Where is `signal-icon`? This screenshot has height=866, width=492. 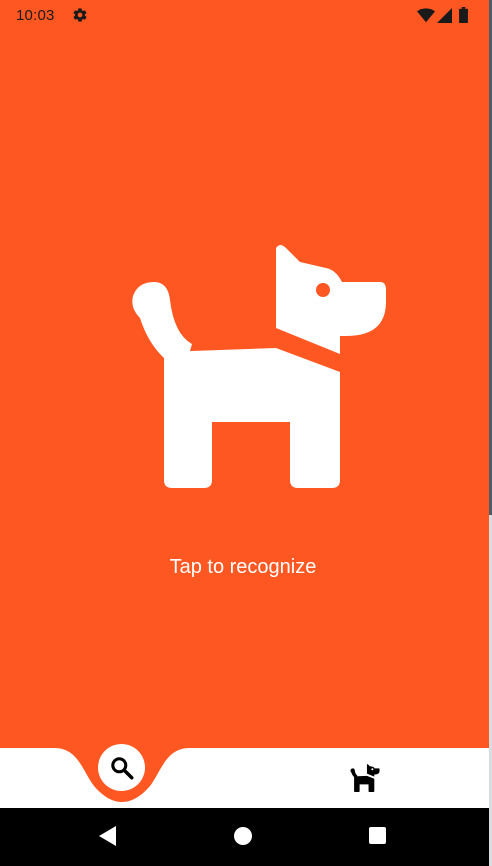
signal-icon is located at coordinates (444, 15).